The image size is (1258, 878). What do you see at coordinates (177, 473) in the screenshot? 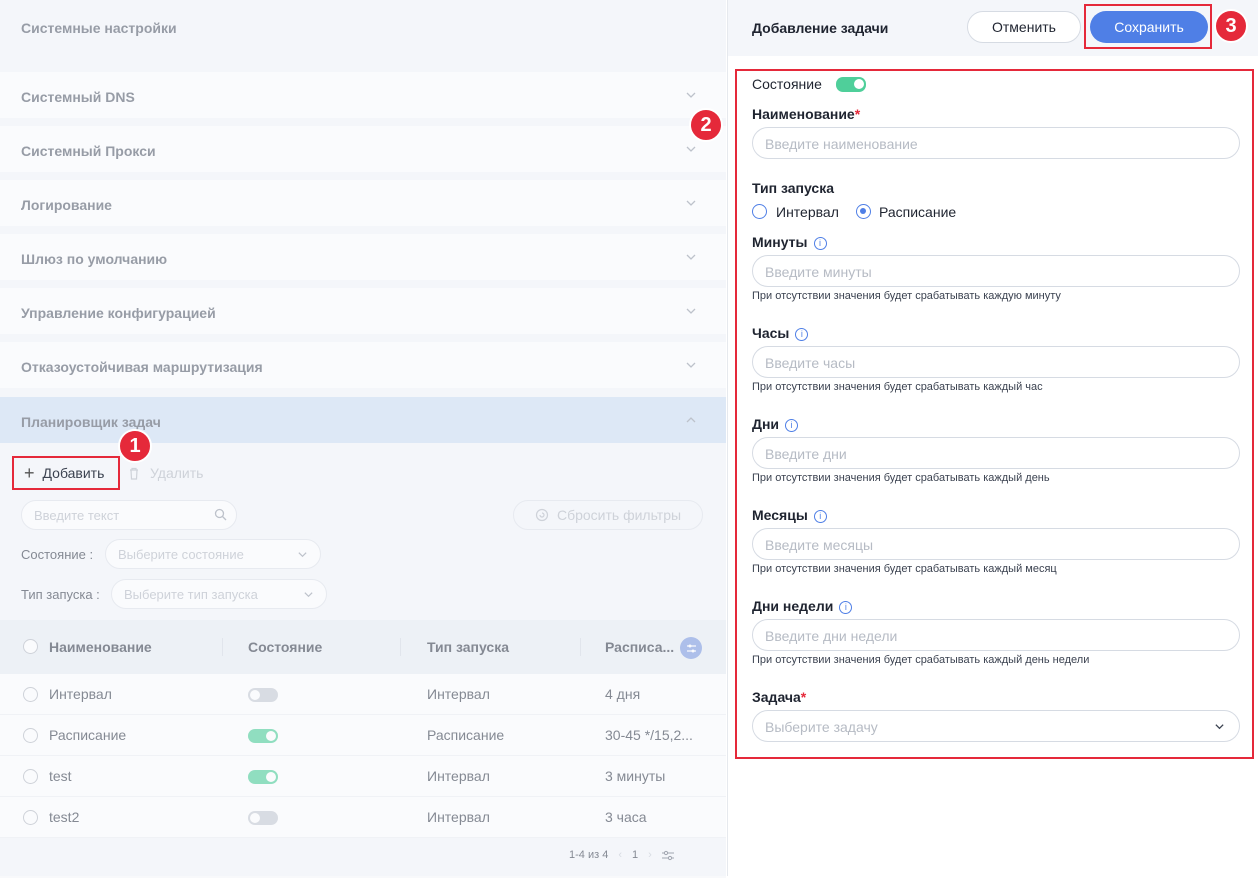
I see `delete-label: Удалить` at bounding box center [177, 473].